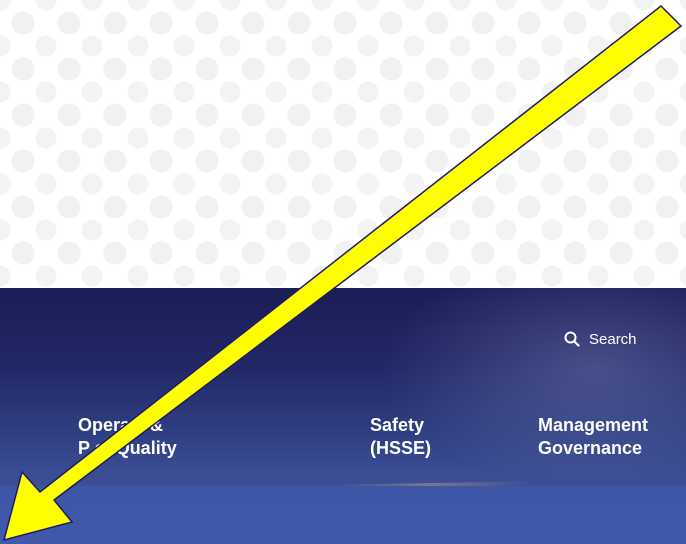 The width and height of the screenshot is (686, 544). Describe the element at coordinates (343, 515) in the screenshot. I see `sub-navigation-bar` at that location.